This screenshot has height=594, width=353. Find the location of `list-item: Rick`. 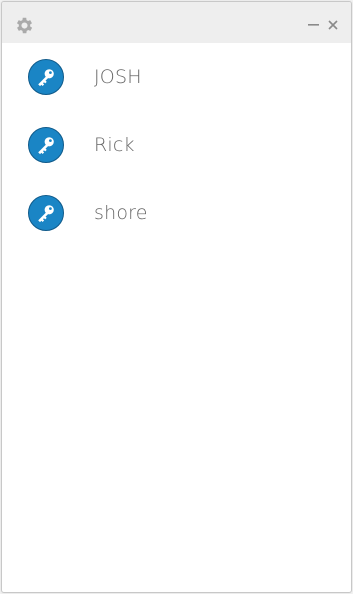

list-item: Rick is located at coordinates (176, 145).